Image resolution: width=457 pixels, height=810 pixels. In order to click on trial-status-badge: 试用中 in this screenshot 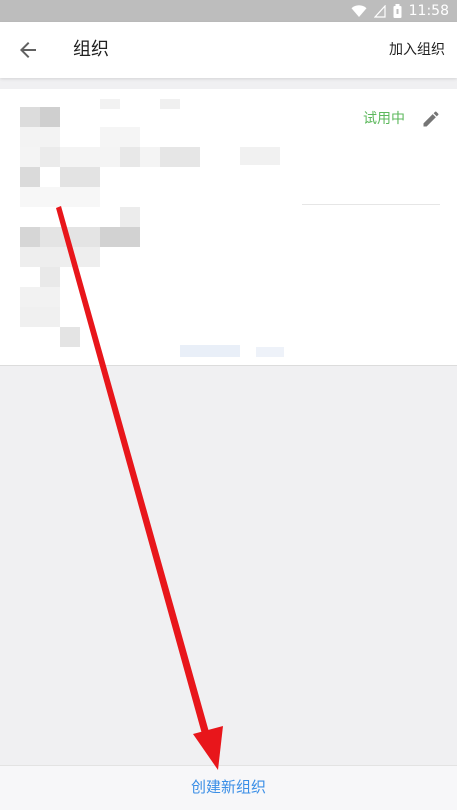, I will do `click(384, 119)`.